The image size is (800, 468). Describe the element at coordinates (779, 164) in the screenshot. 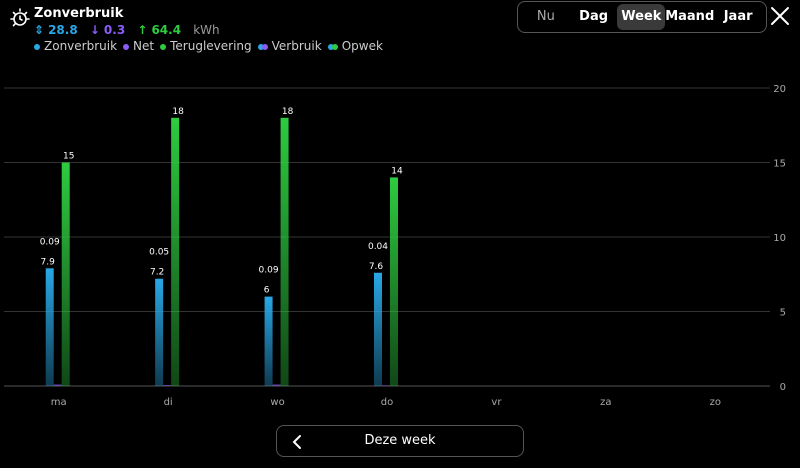

I see `y-tick-label: 15` at that location.